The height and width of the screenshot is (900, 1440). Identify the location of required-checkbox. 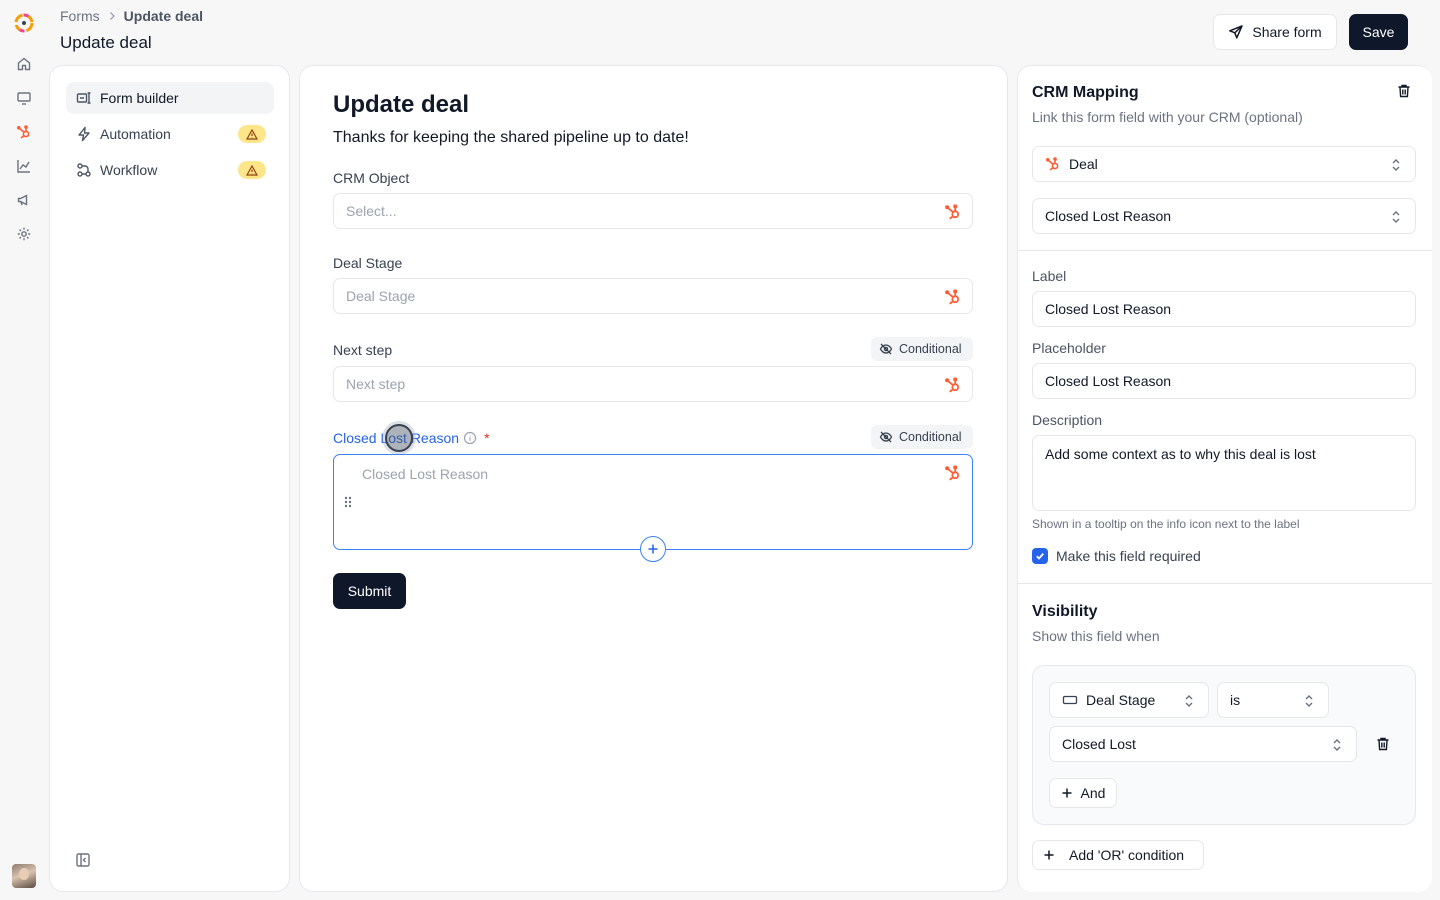
(1040, 556).